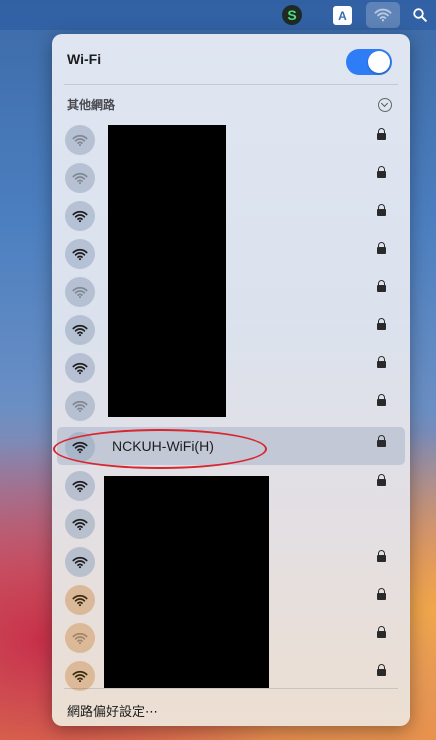 The width and height of the screenshot is (436, 740). What do you see at coordinates (84, 59) in the screenshot?
I see `wifi-title: Wi-Fi` at bounding box center [84, 59].